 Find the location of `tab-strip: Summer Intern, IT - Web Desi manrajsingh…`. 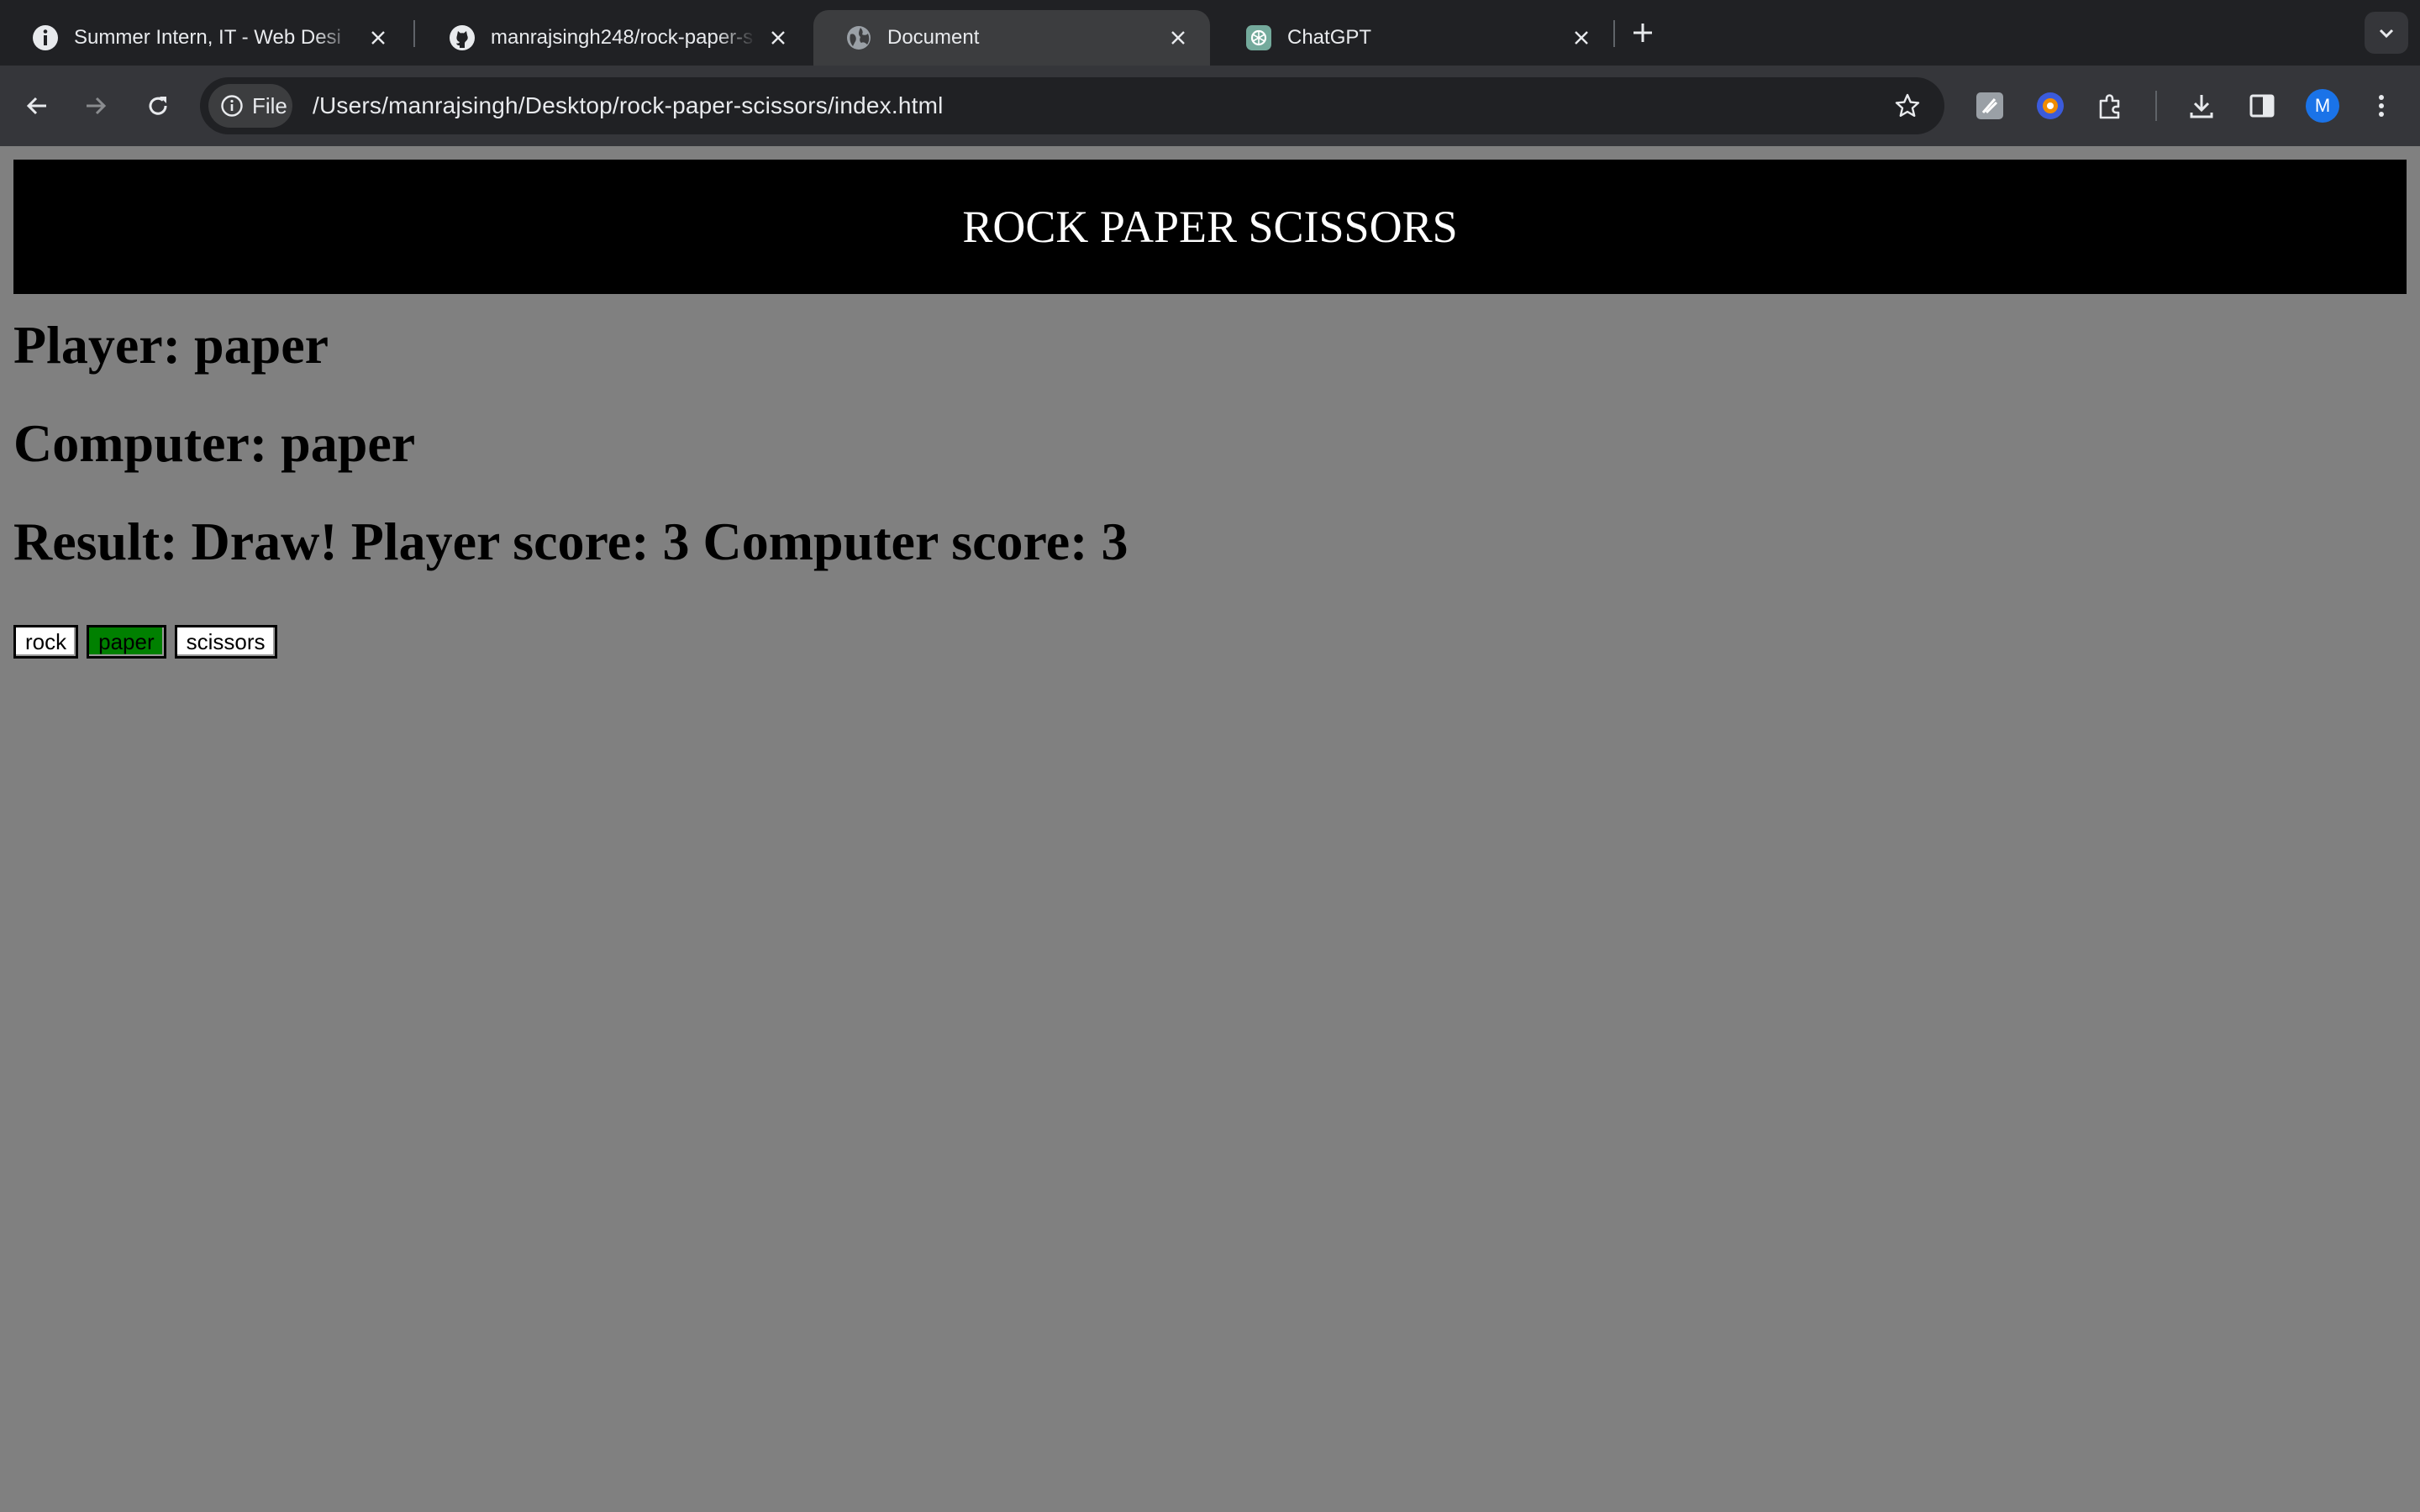

tab-strip: Summer Intern, IT - Web Desi manrajsingh… is located at coordinates (1210, 33).